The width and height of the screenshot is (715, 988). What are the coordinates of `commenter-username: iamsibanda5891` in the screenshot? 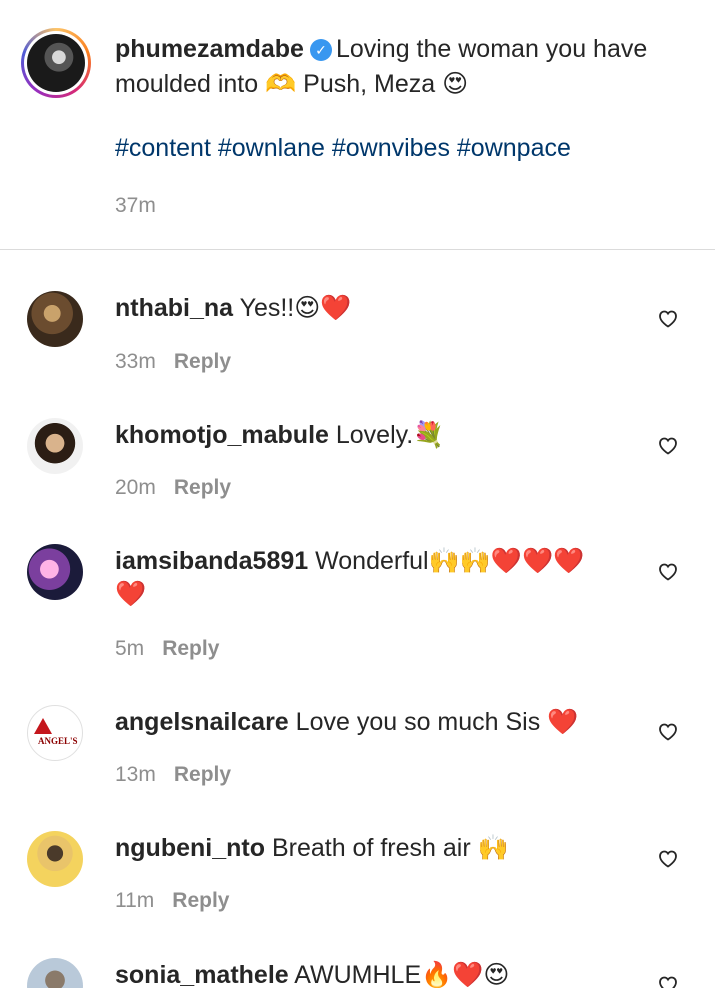 It's located at (211, 561).